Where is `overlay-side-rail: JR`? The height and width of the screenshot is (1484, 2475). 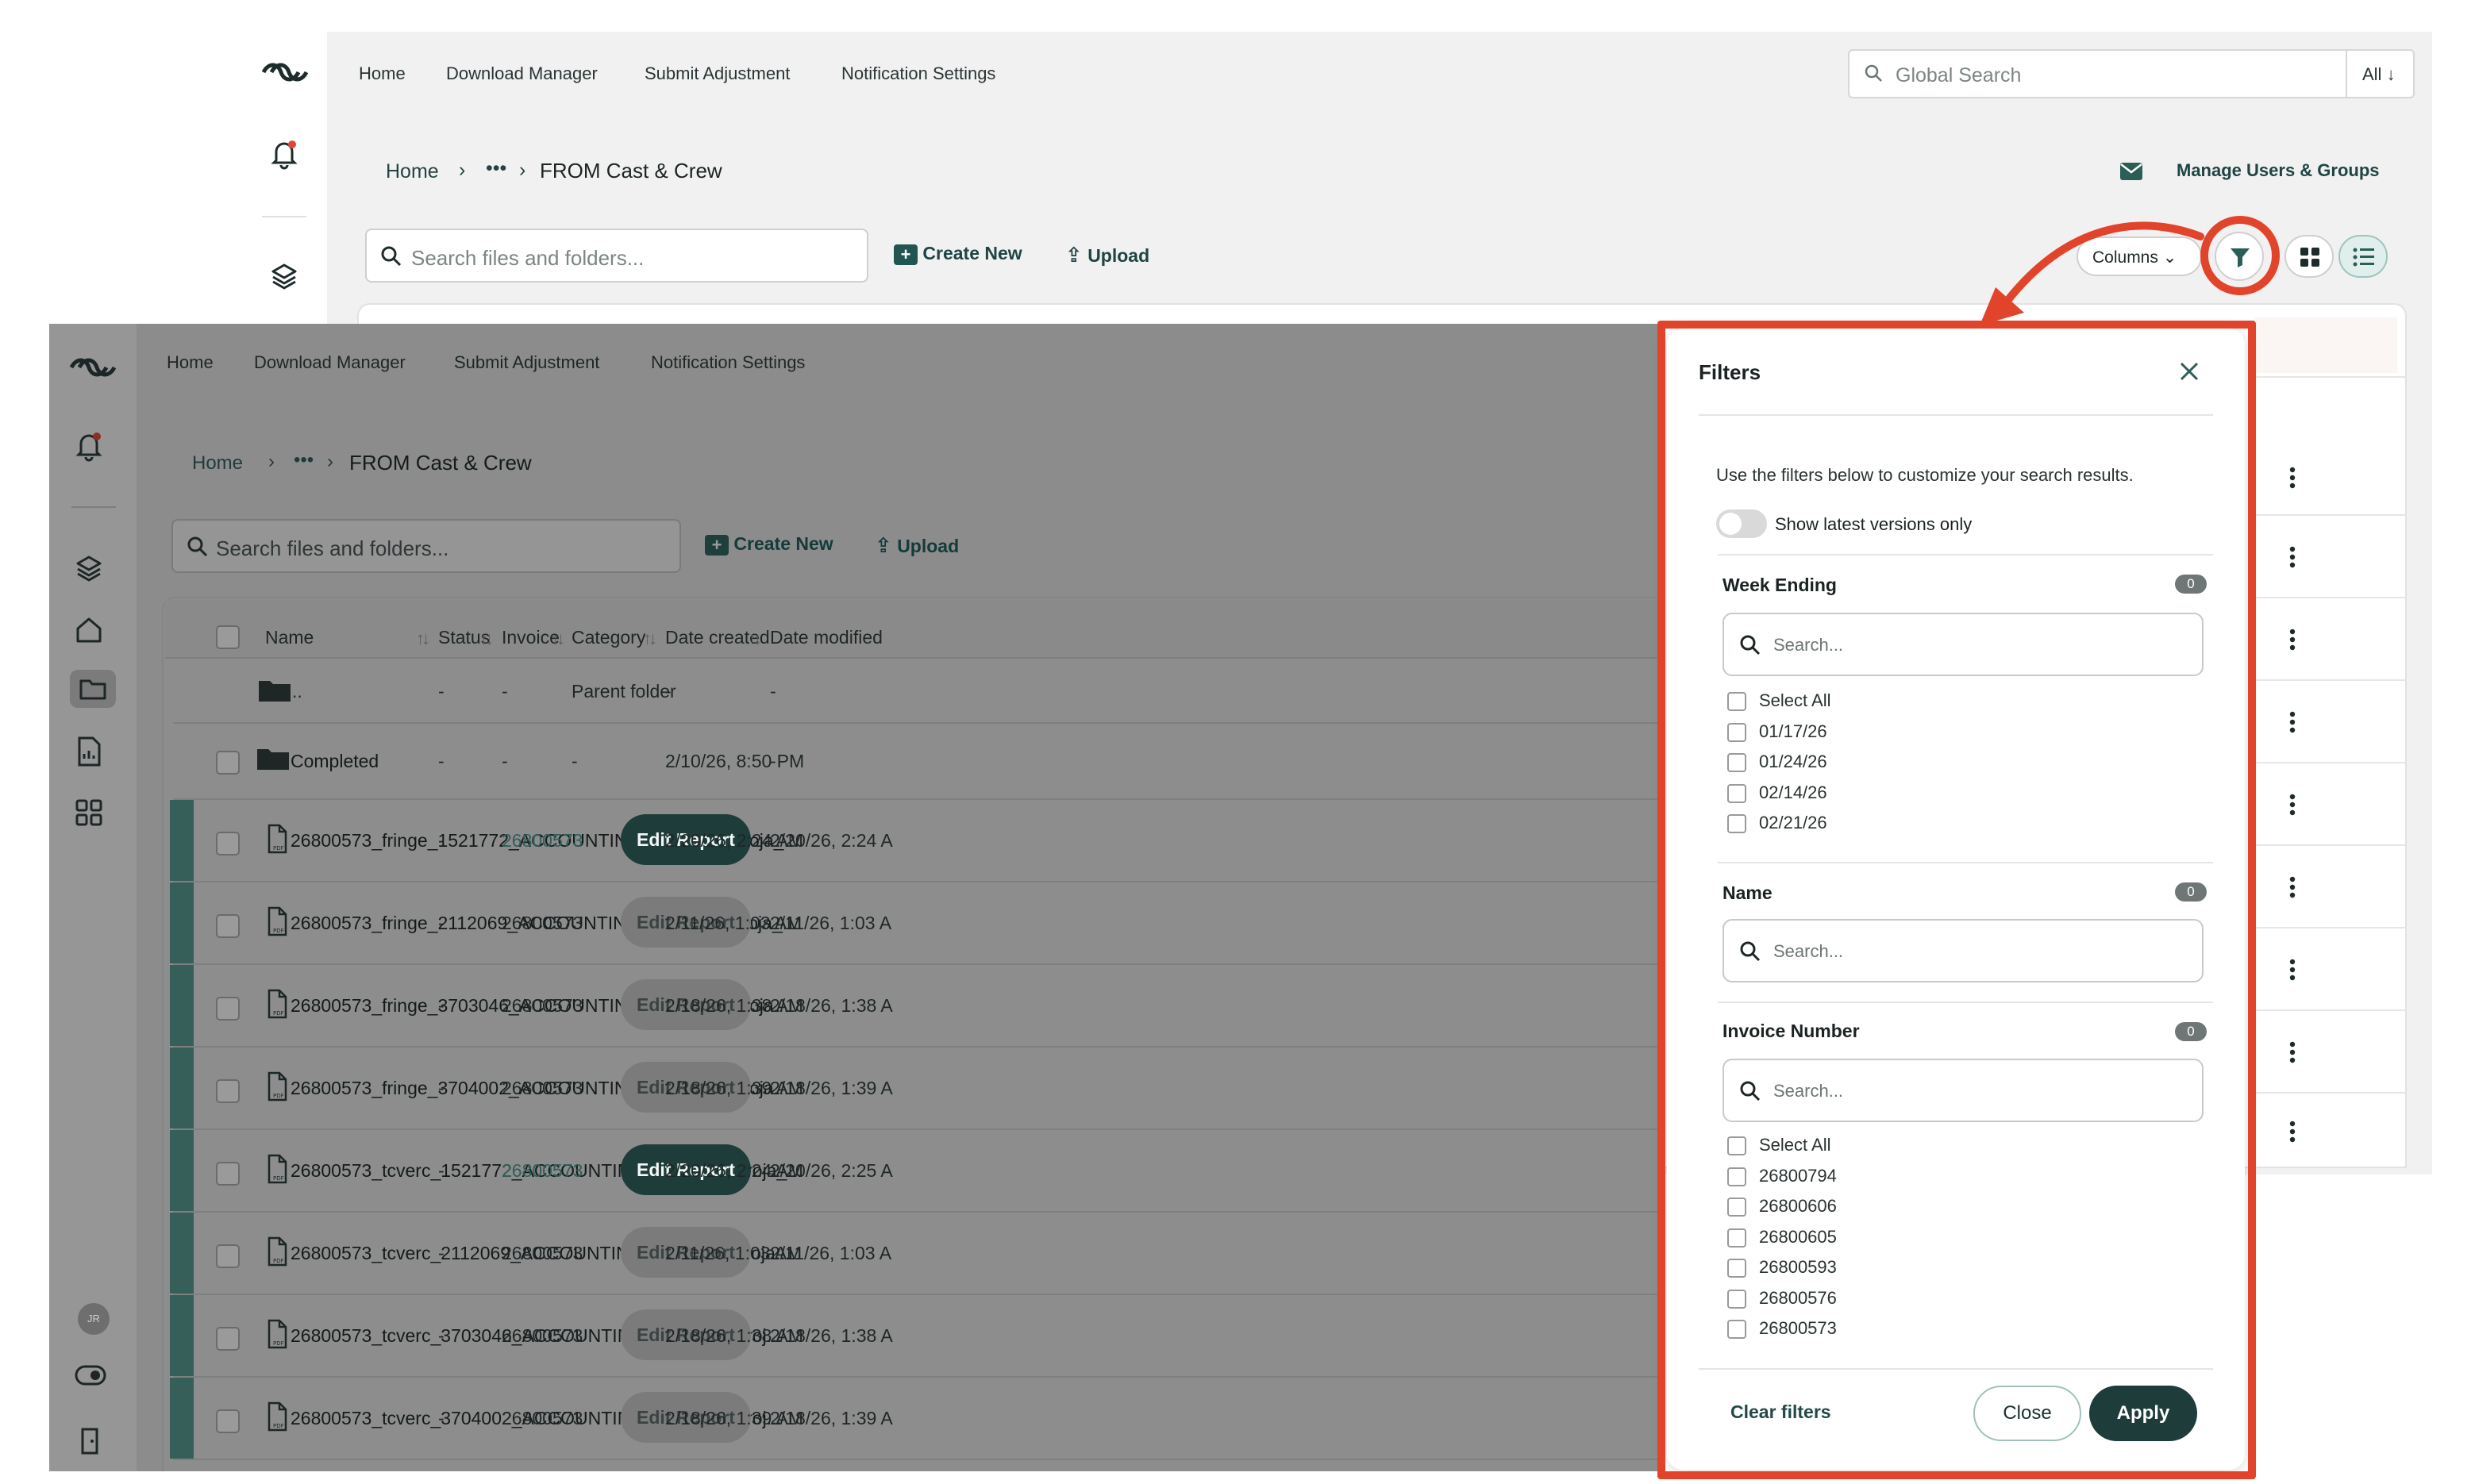
overlay-side-rail: JR is located at coordinates (93, 897).